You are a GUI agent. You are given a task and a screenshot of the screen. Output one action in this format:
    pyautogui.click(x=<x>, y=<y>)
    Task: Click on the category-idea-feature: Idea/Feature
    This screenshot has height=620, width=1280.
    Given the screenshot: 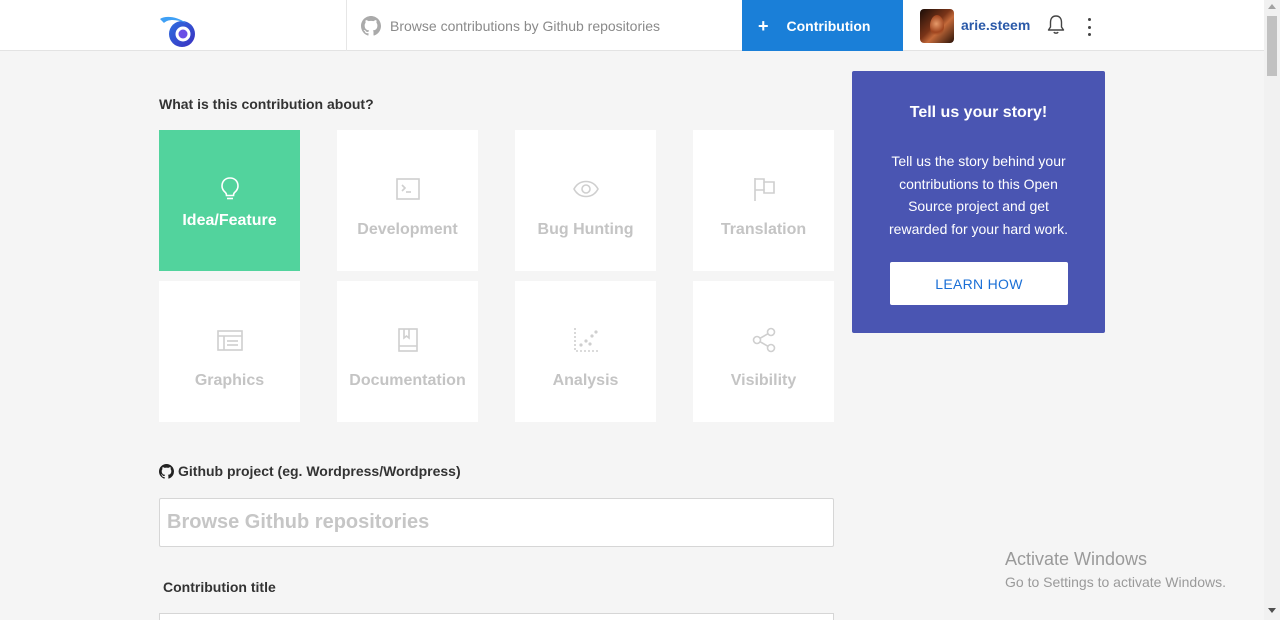 What is the action you would take?
    pyautogui.click(x=229, y=200)
    